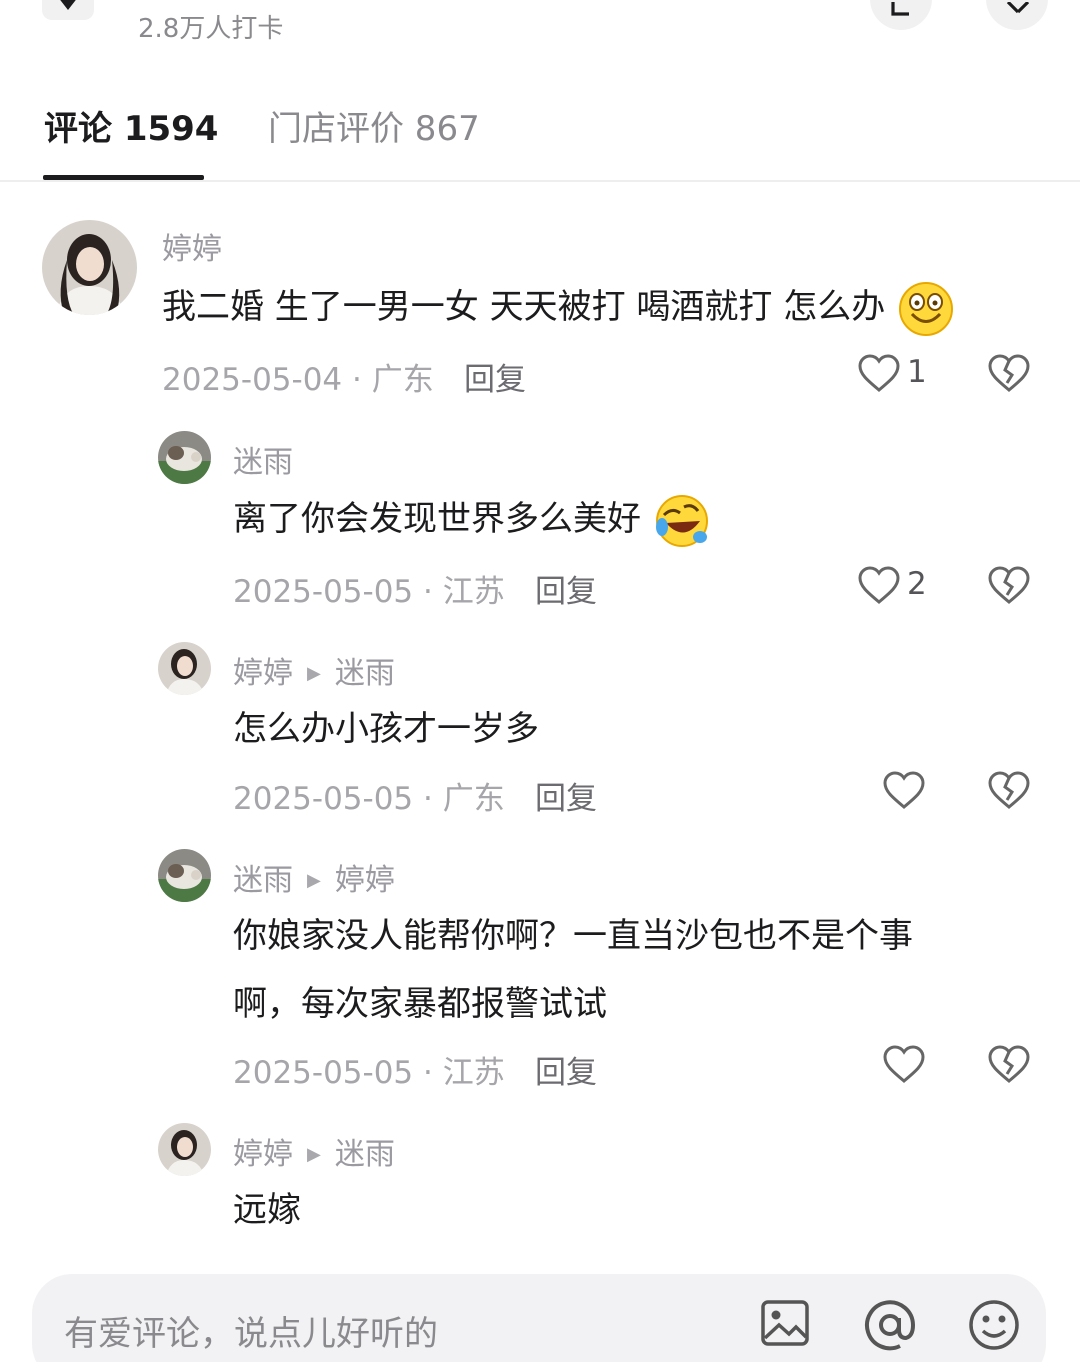 This screenshot has width=1080, height=1362. What do you see at coordinates (267, 1210) in the screenshot?
I see `comment-text: 远嫁` at bounding box center [267, 1210].